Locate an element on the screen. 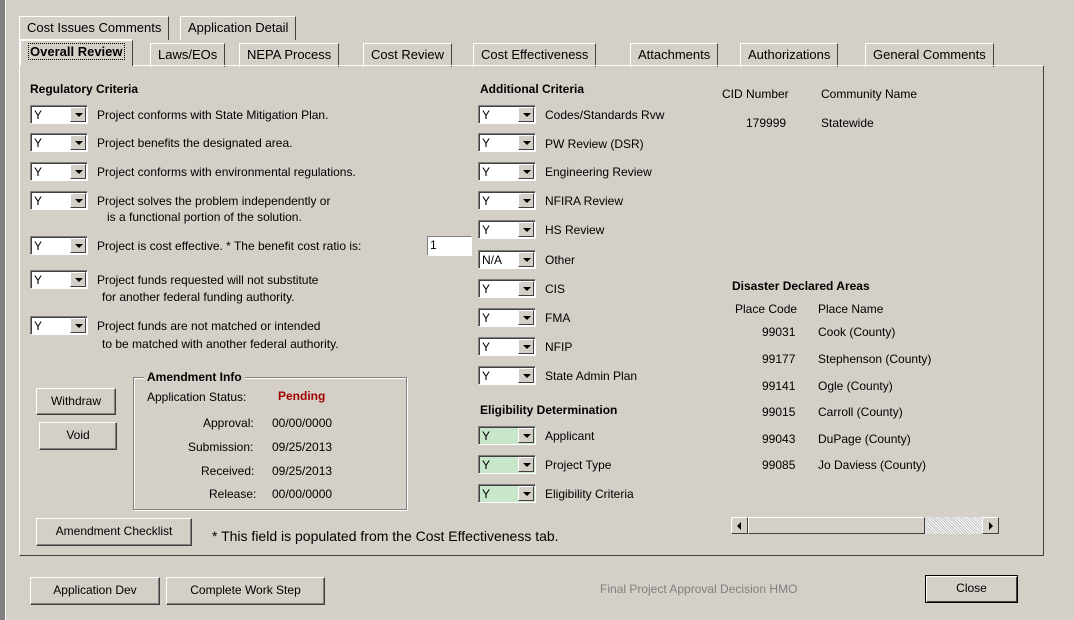  disaster-areas-scrollbar is located at coordinates (865, 525).